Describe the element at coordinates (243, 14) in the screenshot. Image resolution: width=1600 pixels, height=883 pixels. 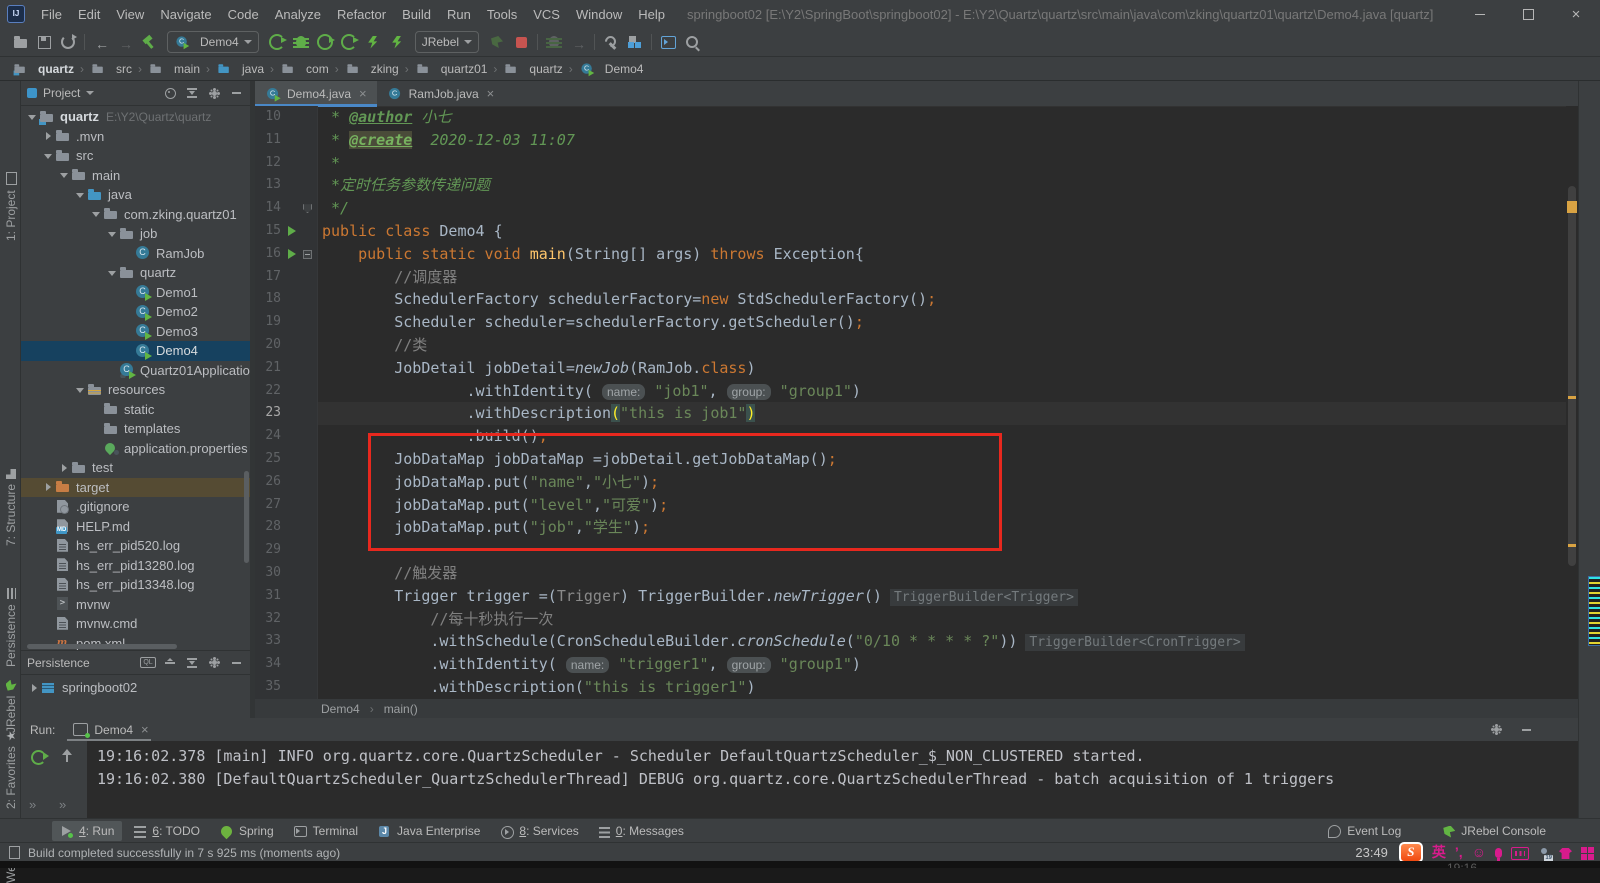
I see `menu-code: Code` at that location.